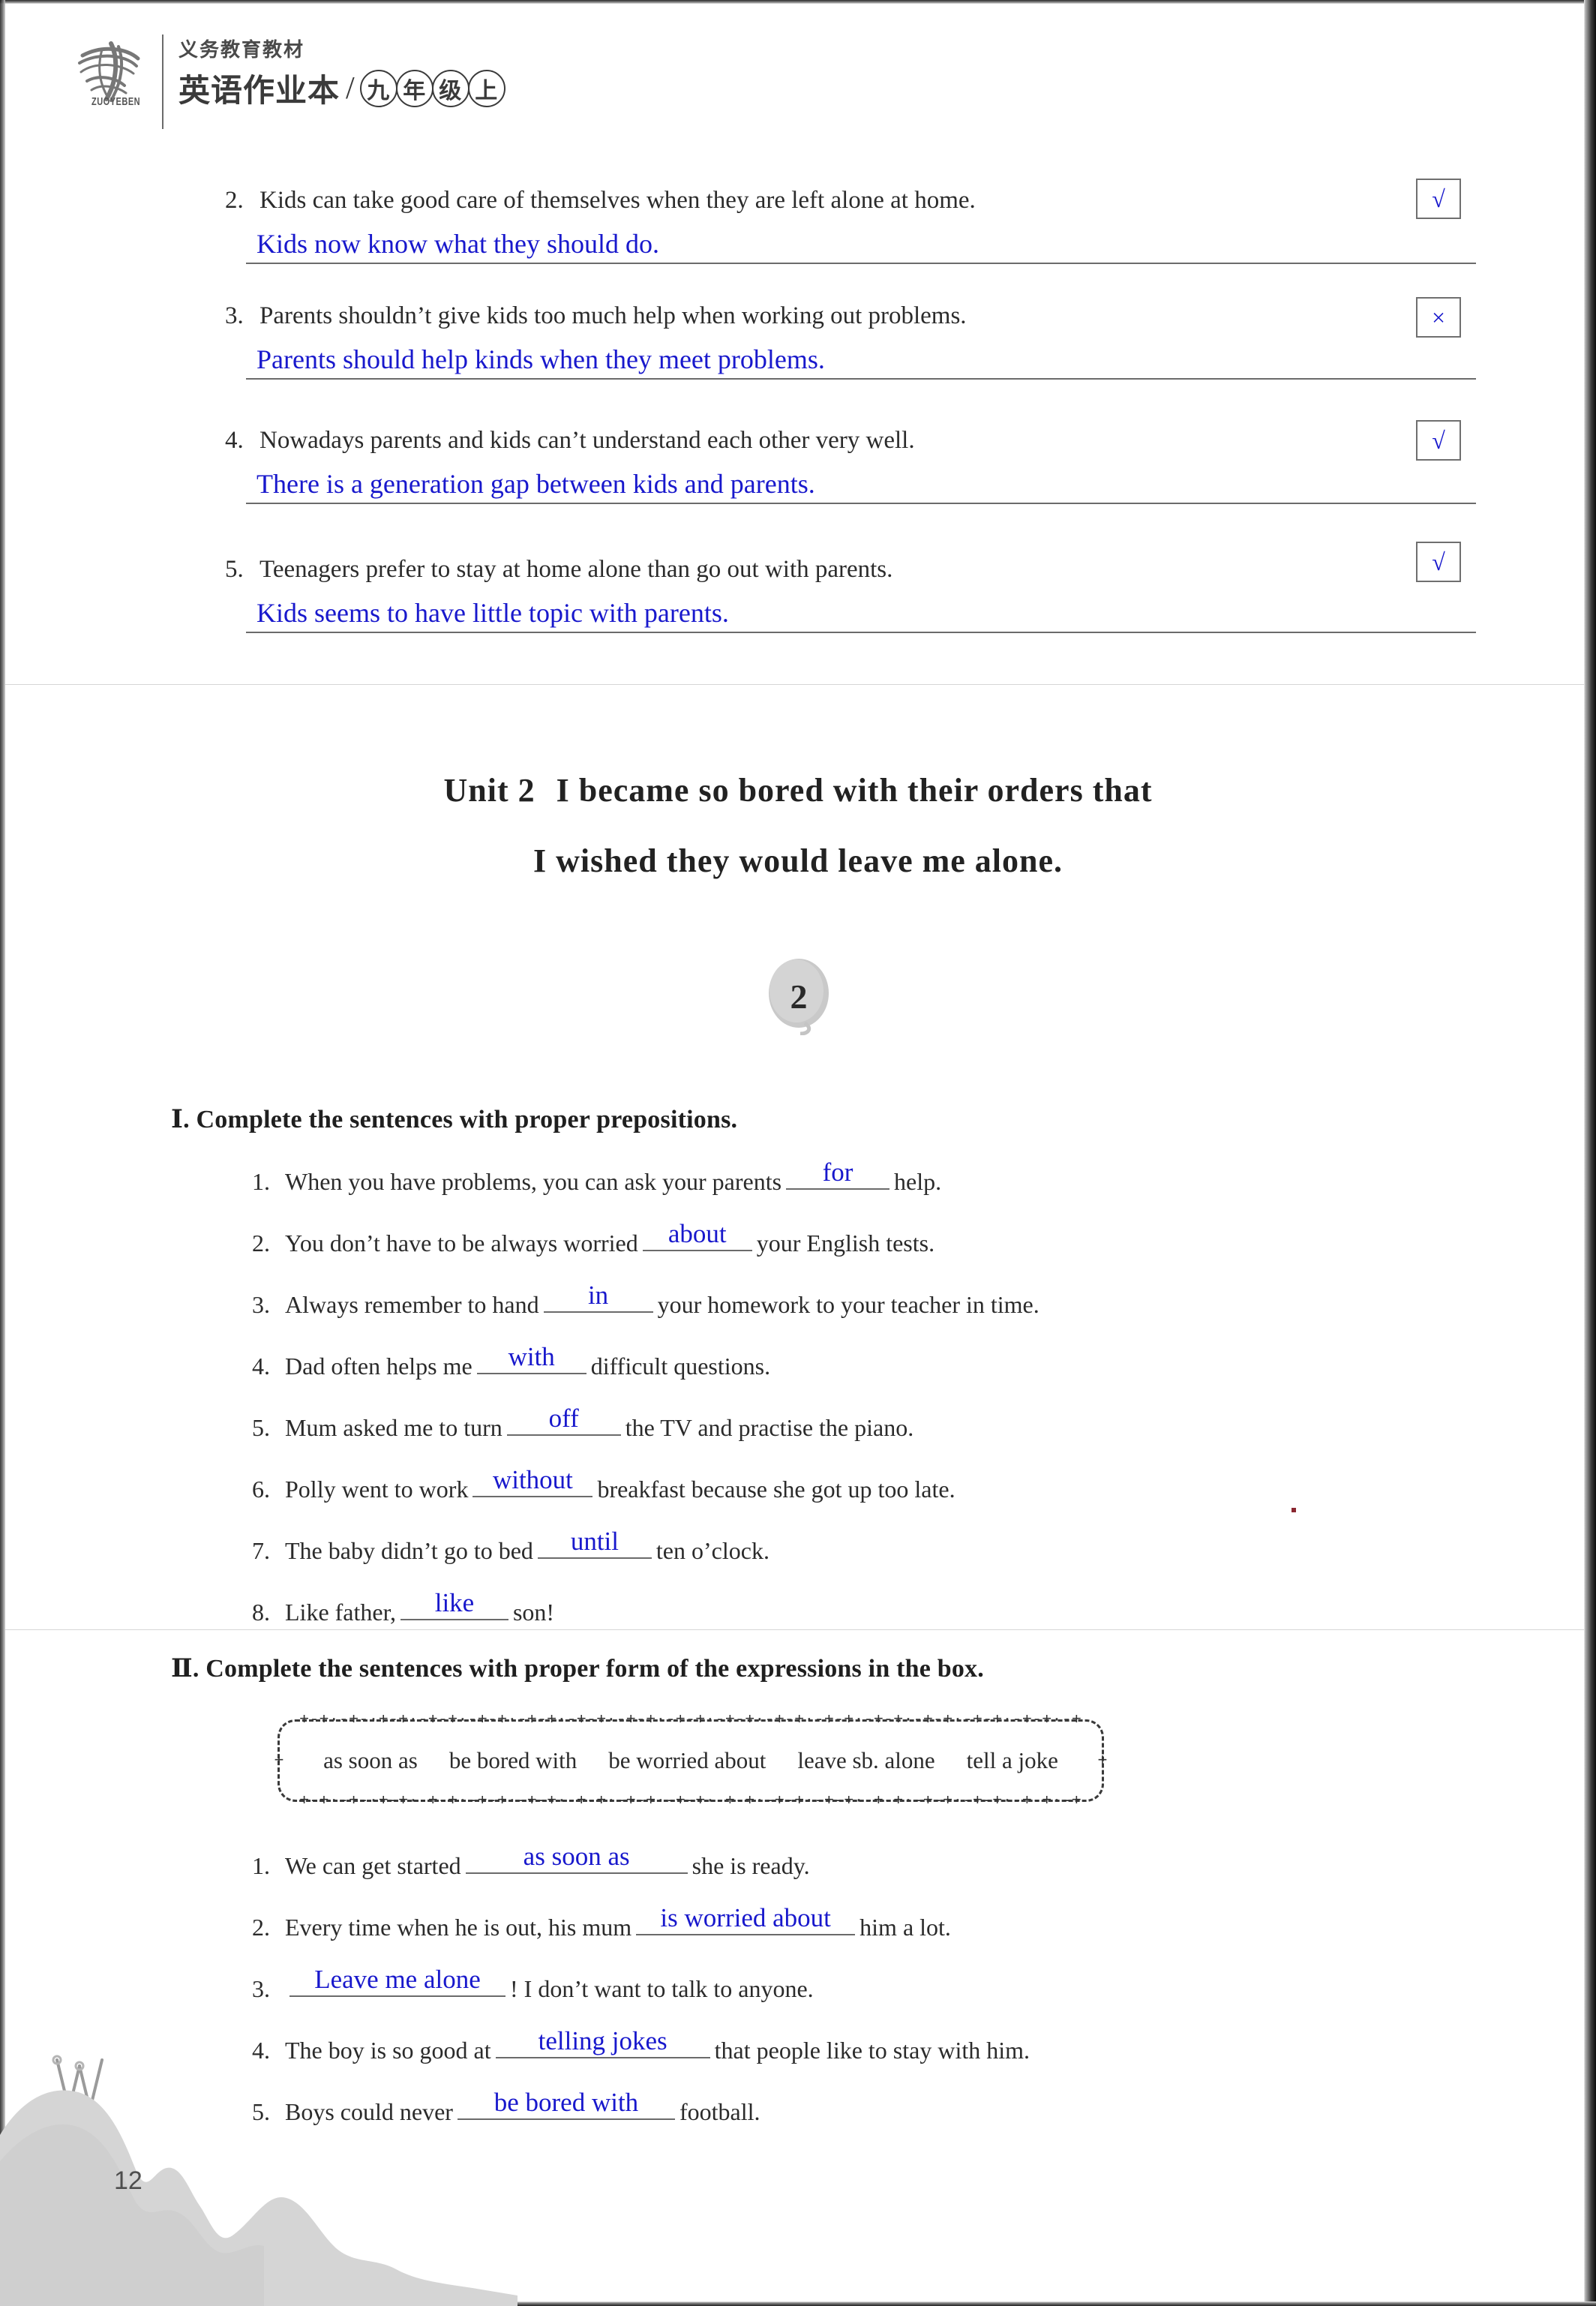 This screenshot has width=1596, height=2306. I want to click on answer-blank: with, so click(531, 1358).